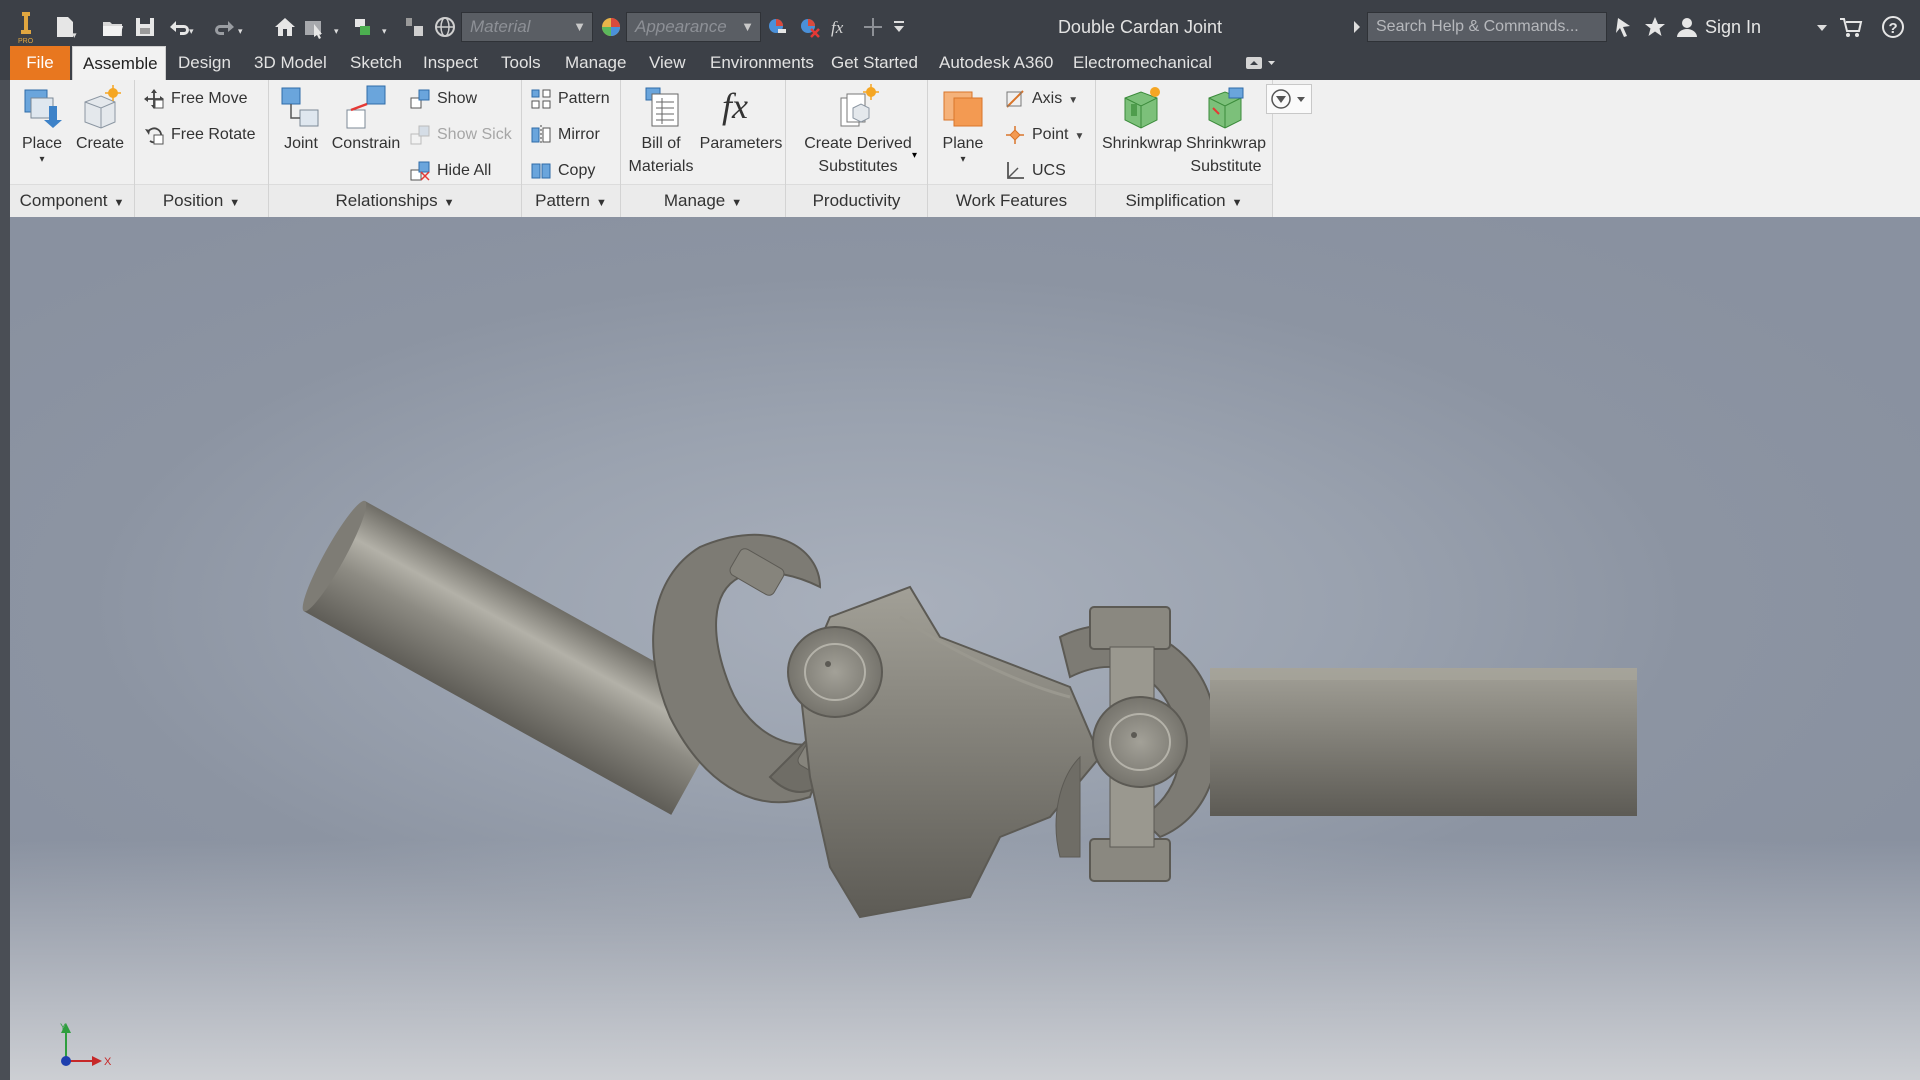 Image resolution: width=1920 pixels, height=1080 pixels. I want to click on bill-of-materials-label-line1: Bill of, so click(661, 143).